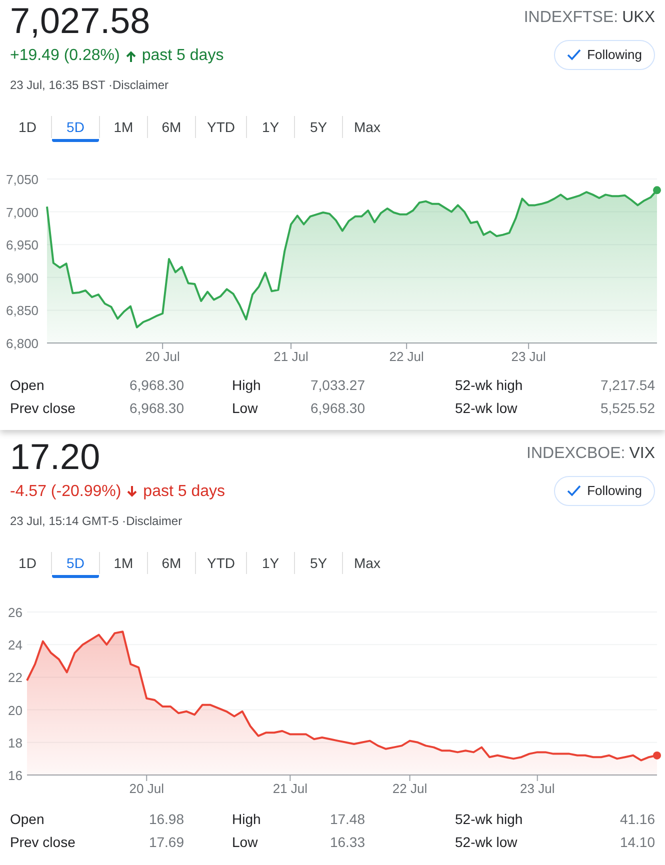 This screenshot has width=665, height=865. What do you see at coordinates (571, 18) in the screenshot?
I see `exchange-name: INDEXFTSE:` at bounding box center [571, 18].